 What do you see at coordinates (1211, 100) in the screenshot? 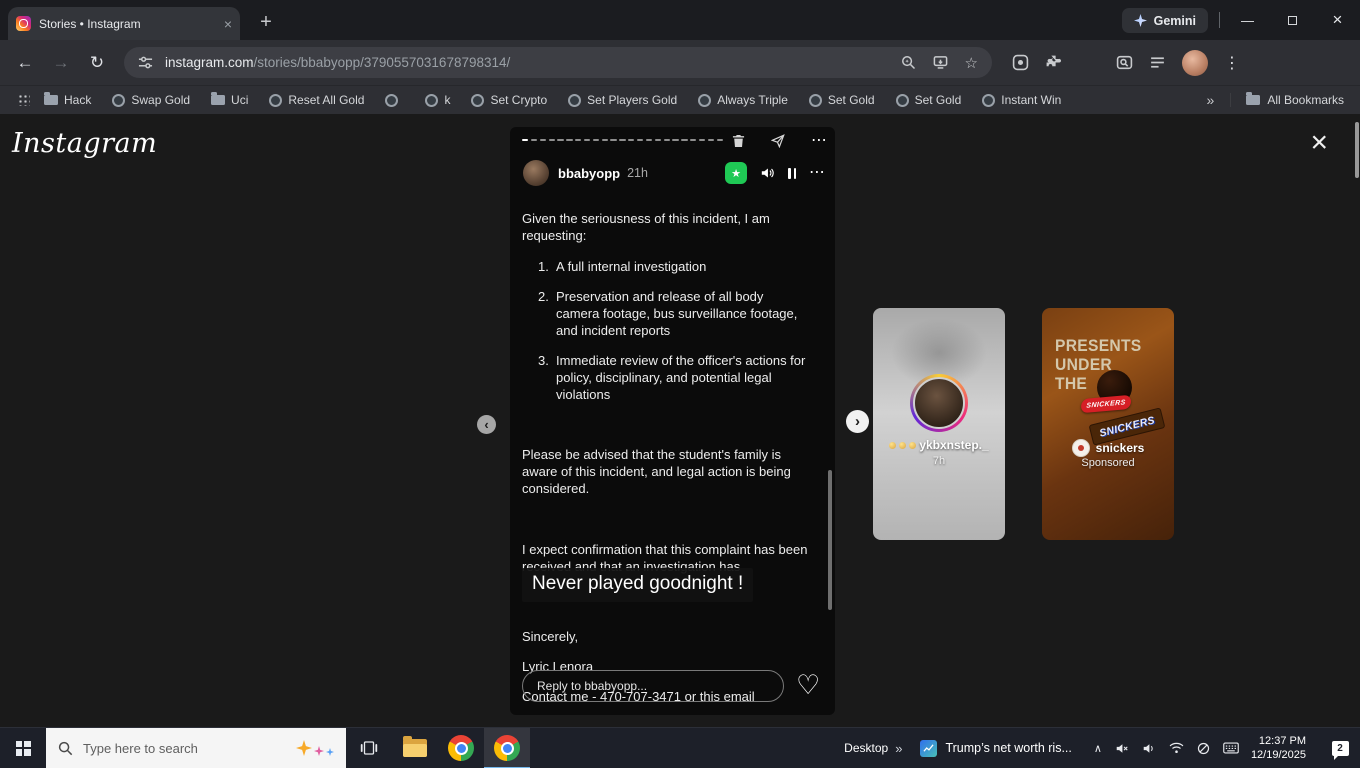
I see `bookmarks-overflow-icon: »` at bounding box center [1211, 100].